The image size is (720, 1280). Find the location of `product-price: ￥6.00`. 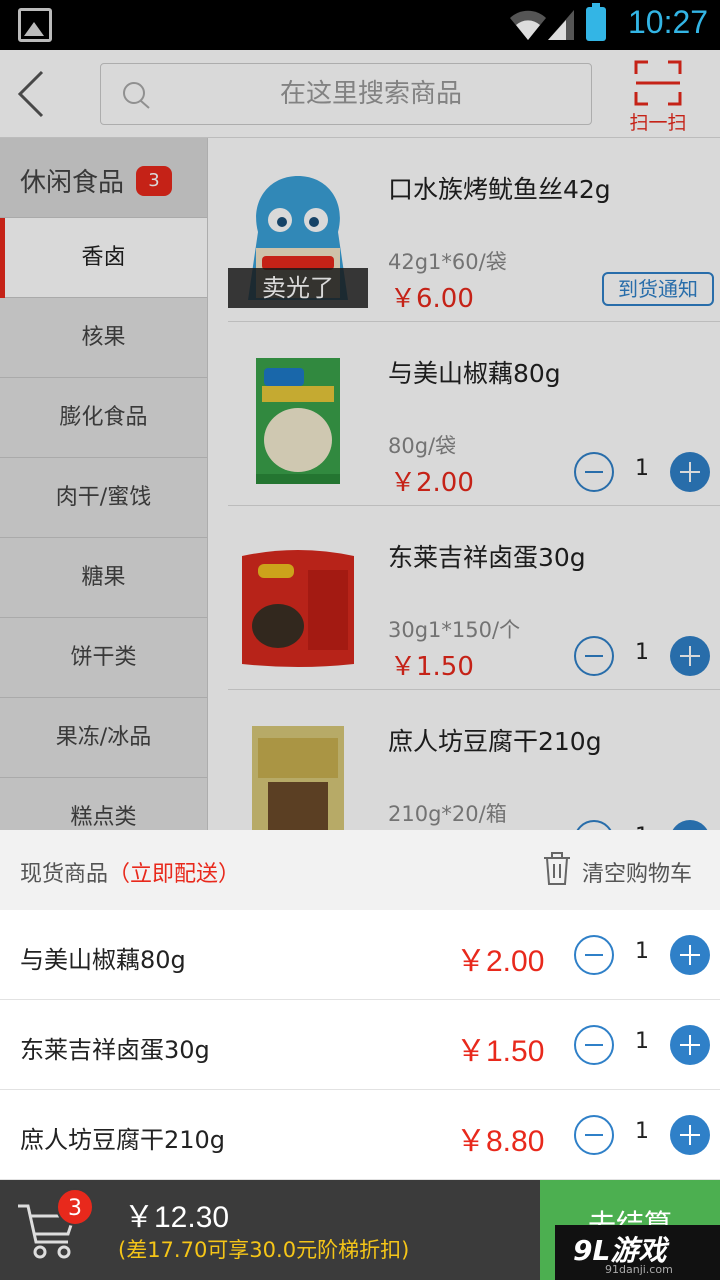

product-price: ￥6.00 is located at coordinates (432, 299).